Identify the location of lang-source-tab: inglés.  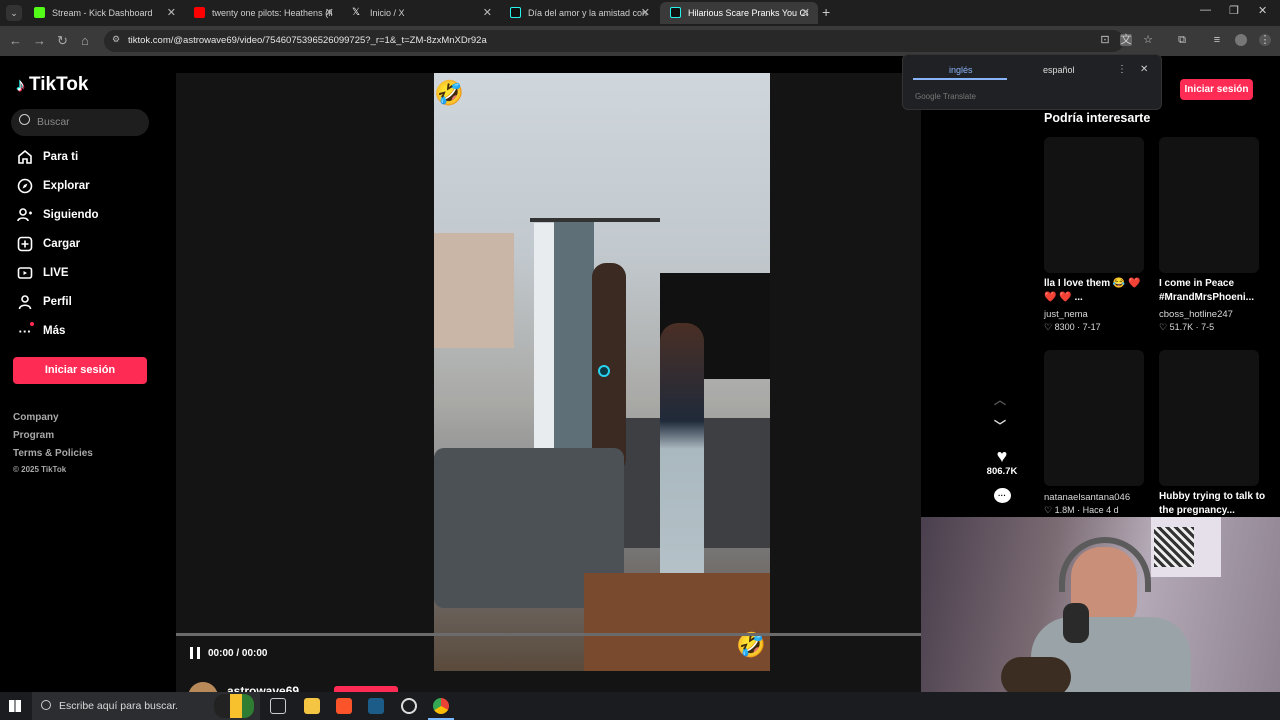
(961, 70).